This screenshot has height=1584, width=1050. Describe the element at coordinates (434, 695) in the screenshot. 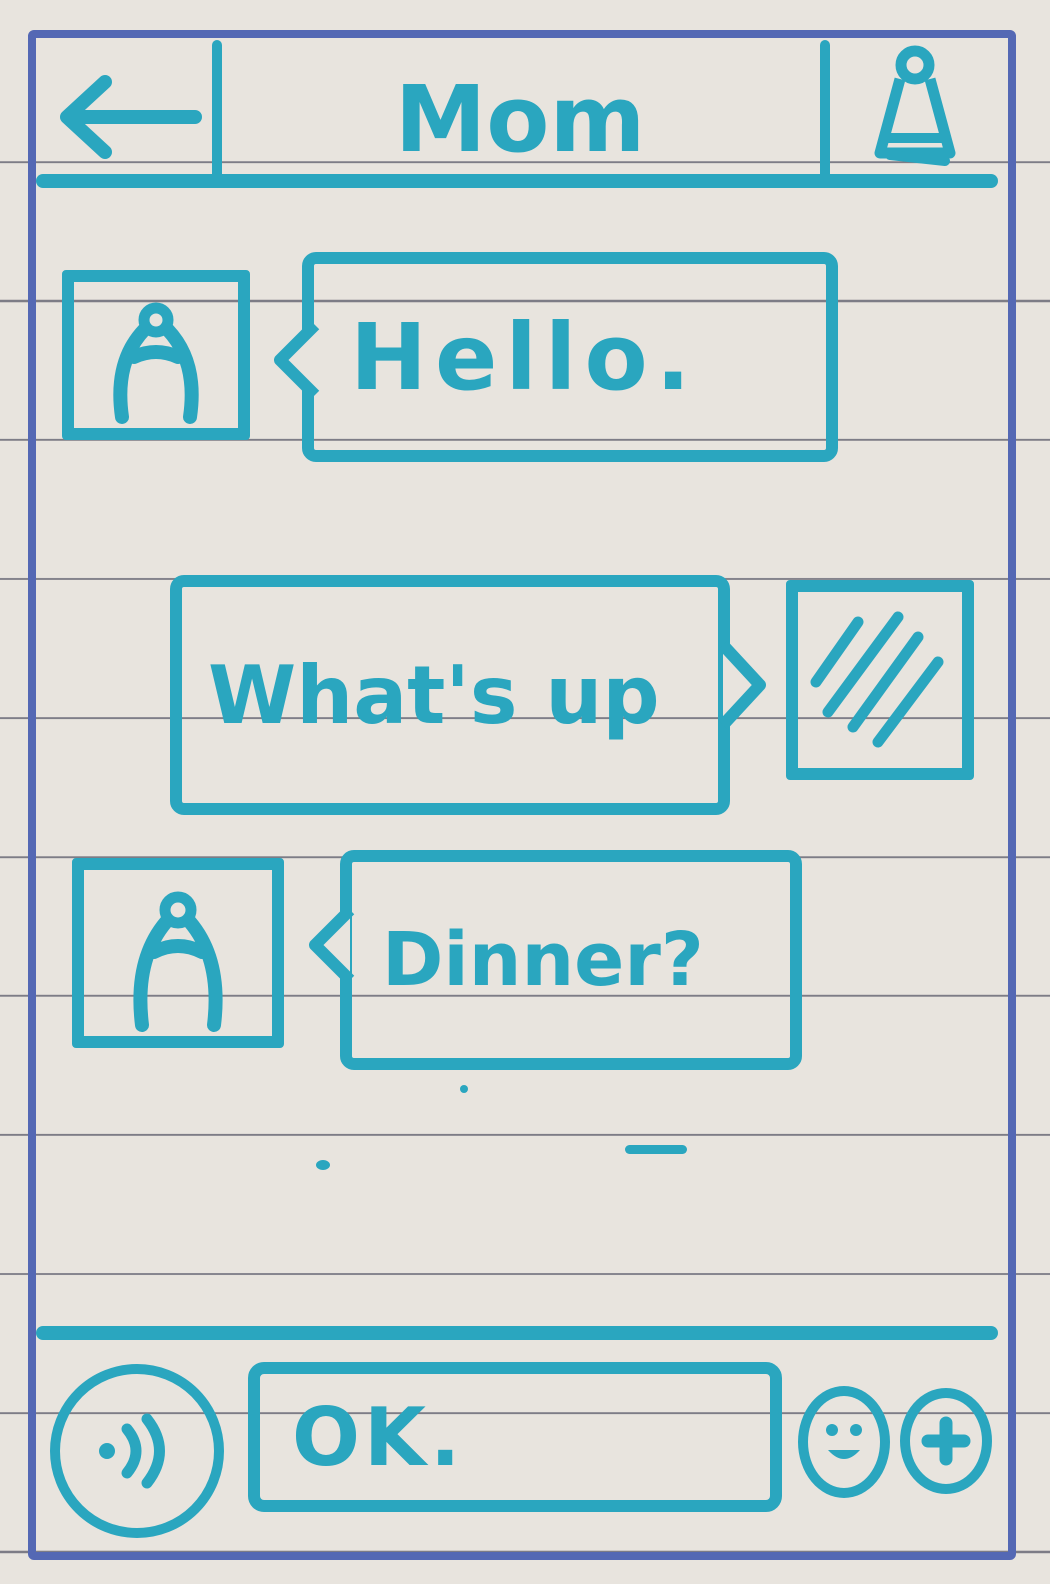

I see `message-text: What's up` at that location.